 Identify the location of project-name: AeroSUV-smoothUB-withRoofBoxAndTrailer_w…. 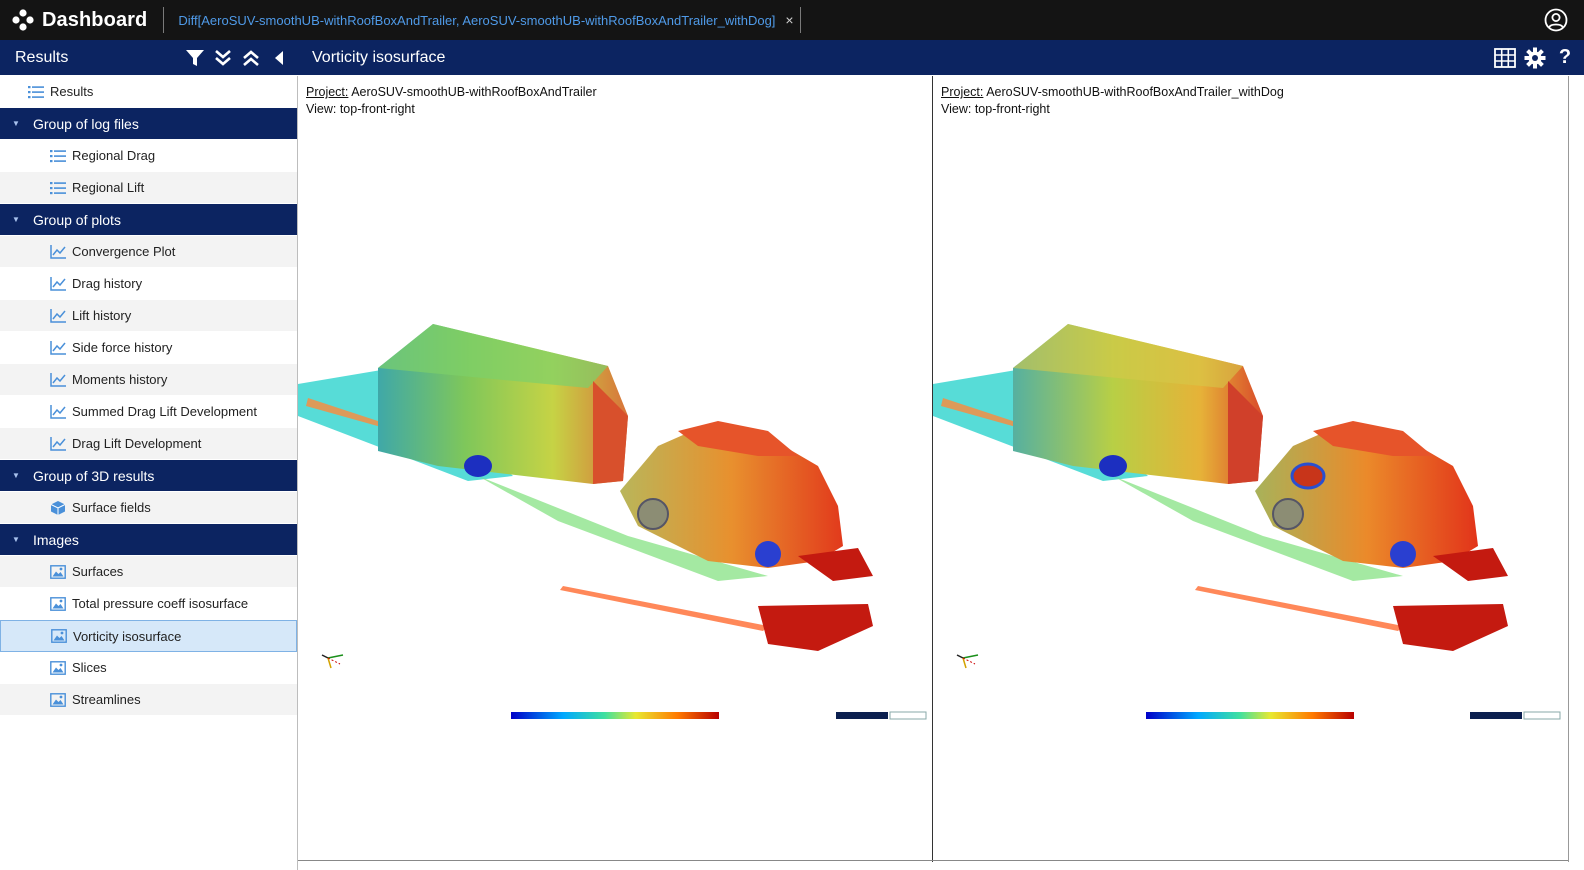
(1135, 92).